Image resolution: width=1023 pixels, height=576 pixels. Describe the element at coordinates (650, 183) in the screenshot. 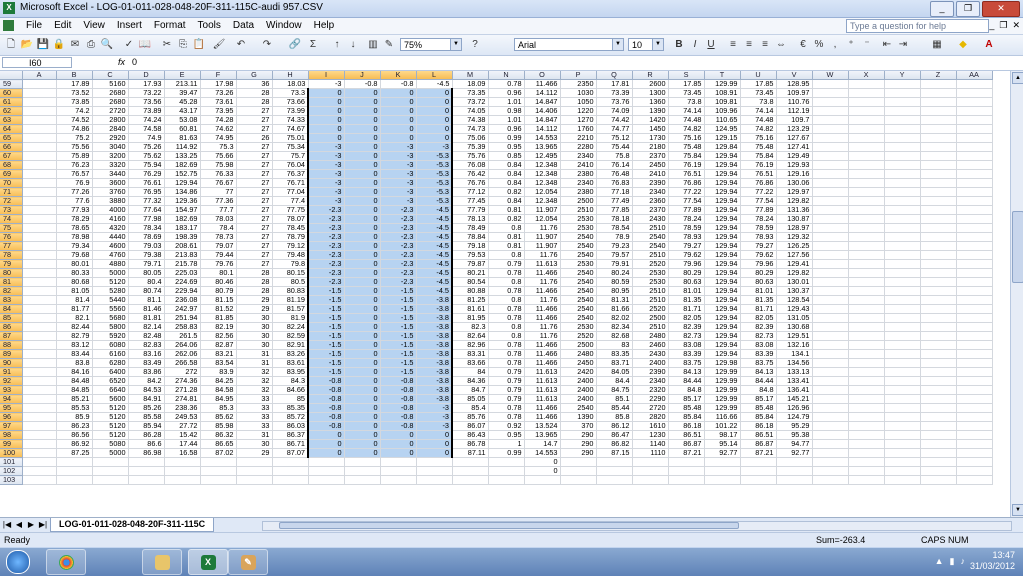

I see `cell: 2390` at that location.